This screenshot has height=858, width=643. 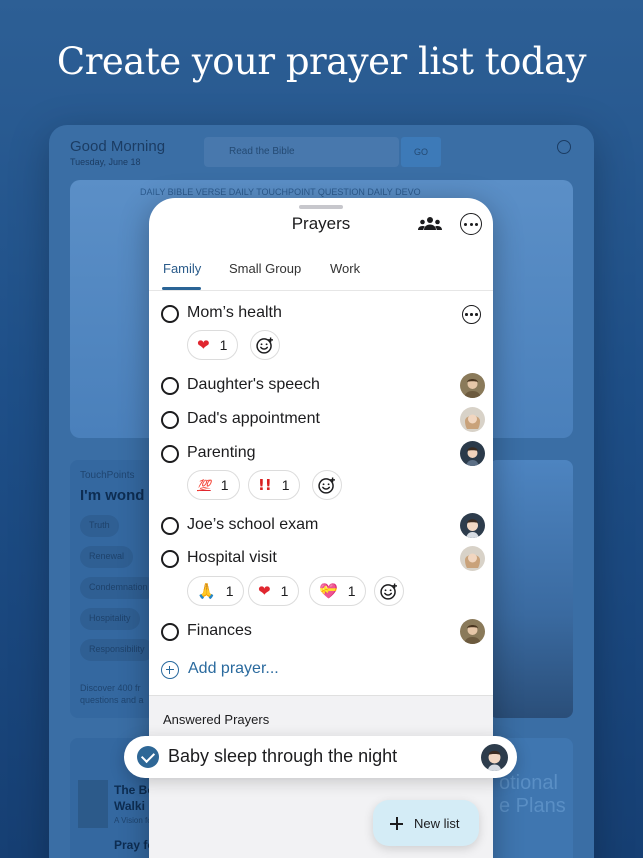 I want to click on tab-small-group: Small Group, so click(x=265, y=268).